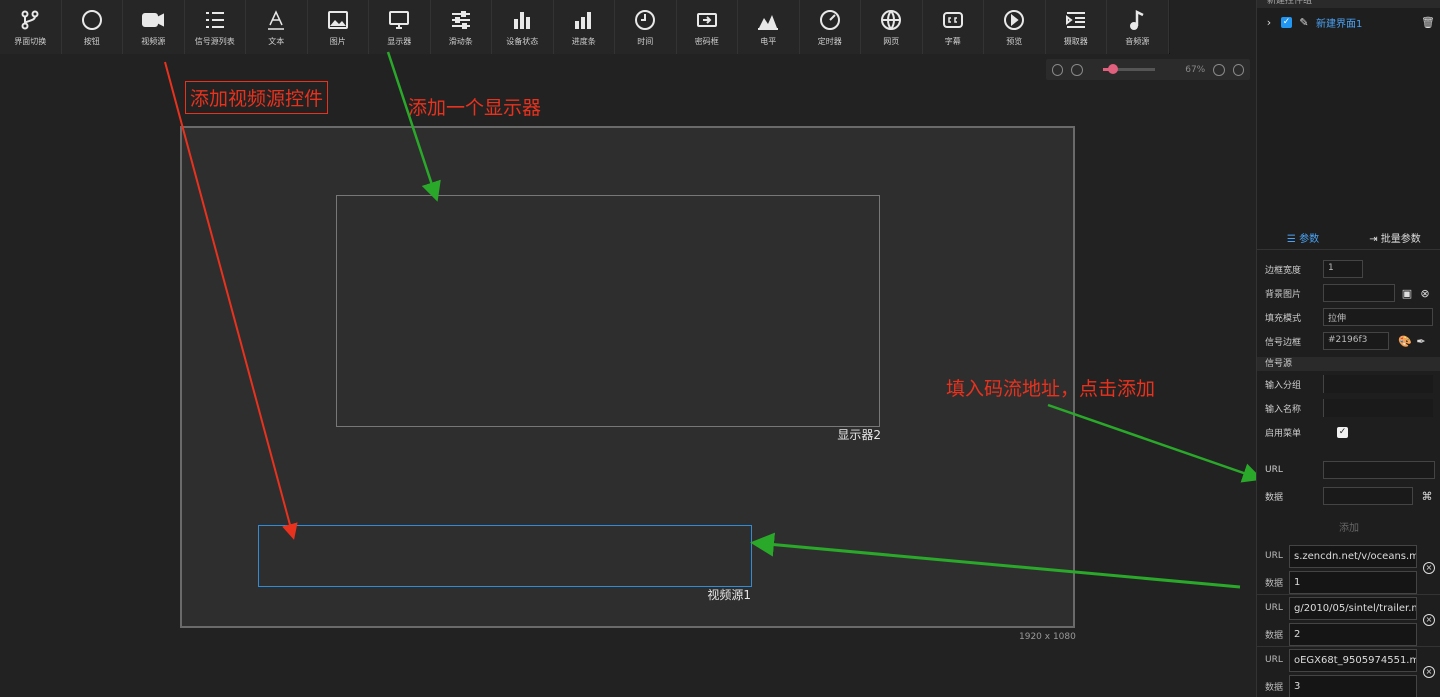 This screenshot has width=1440, height=697. I want to click on toolbar-item-label: 信号源列表, so click(214, 41).